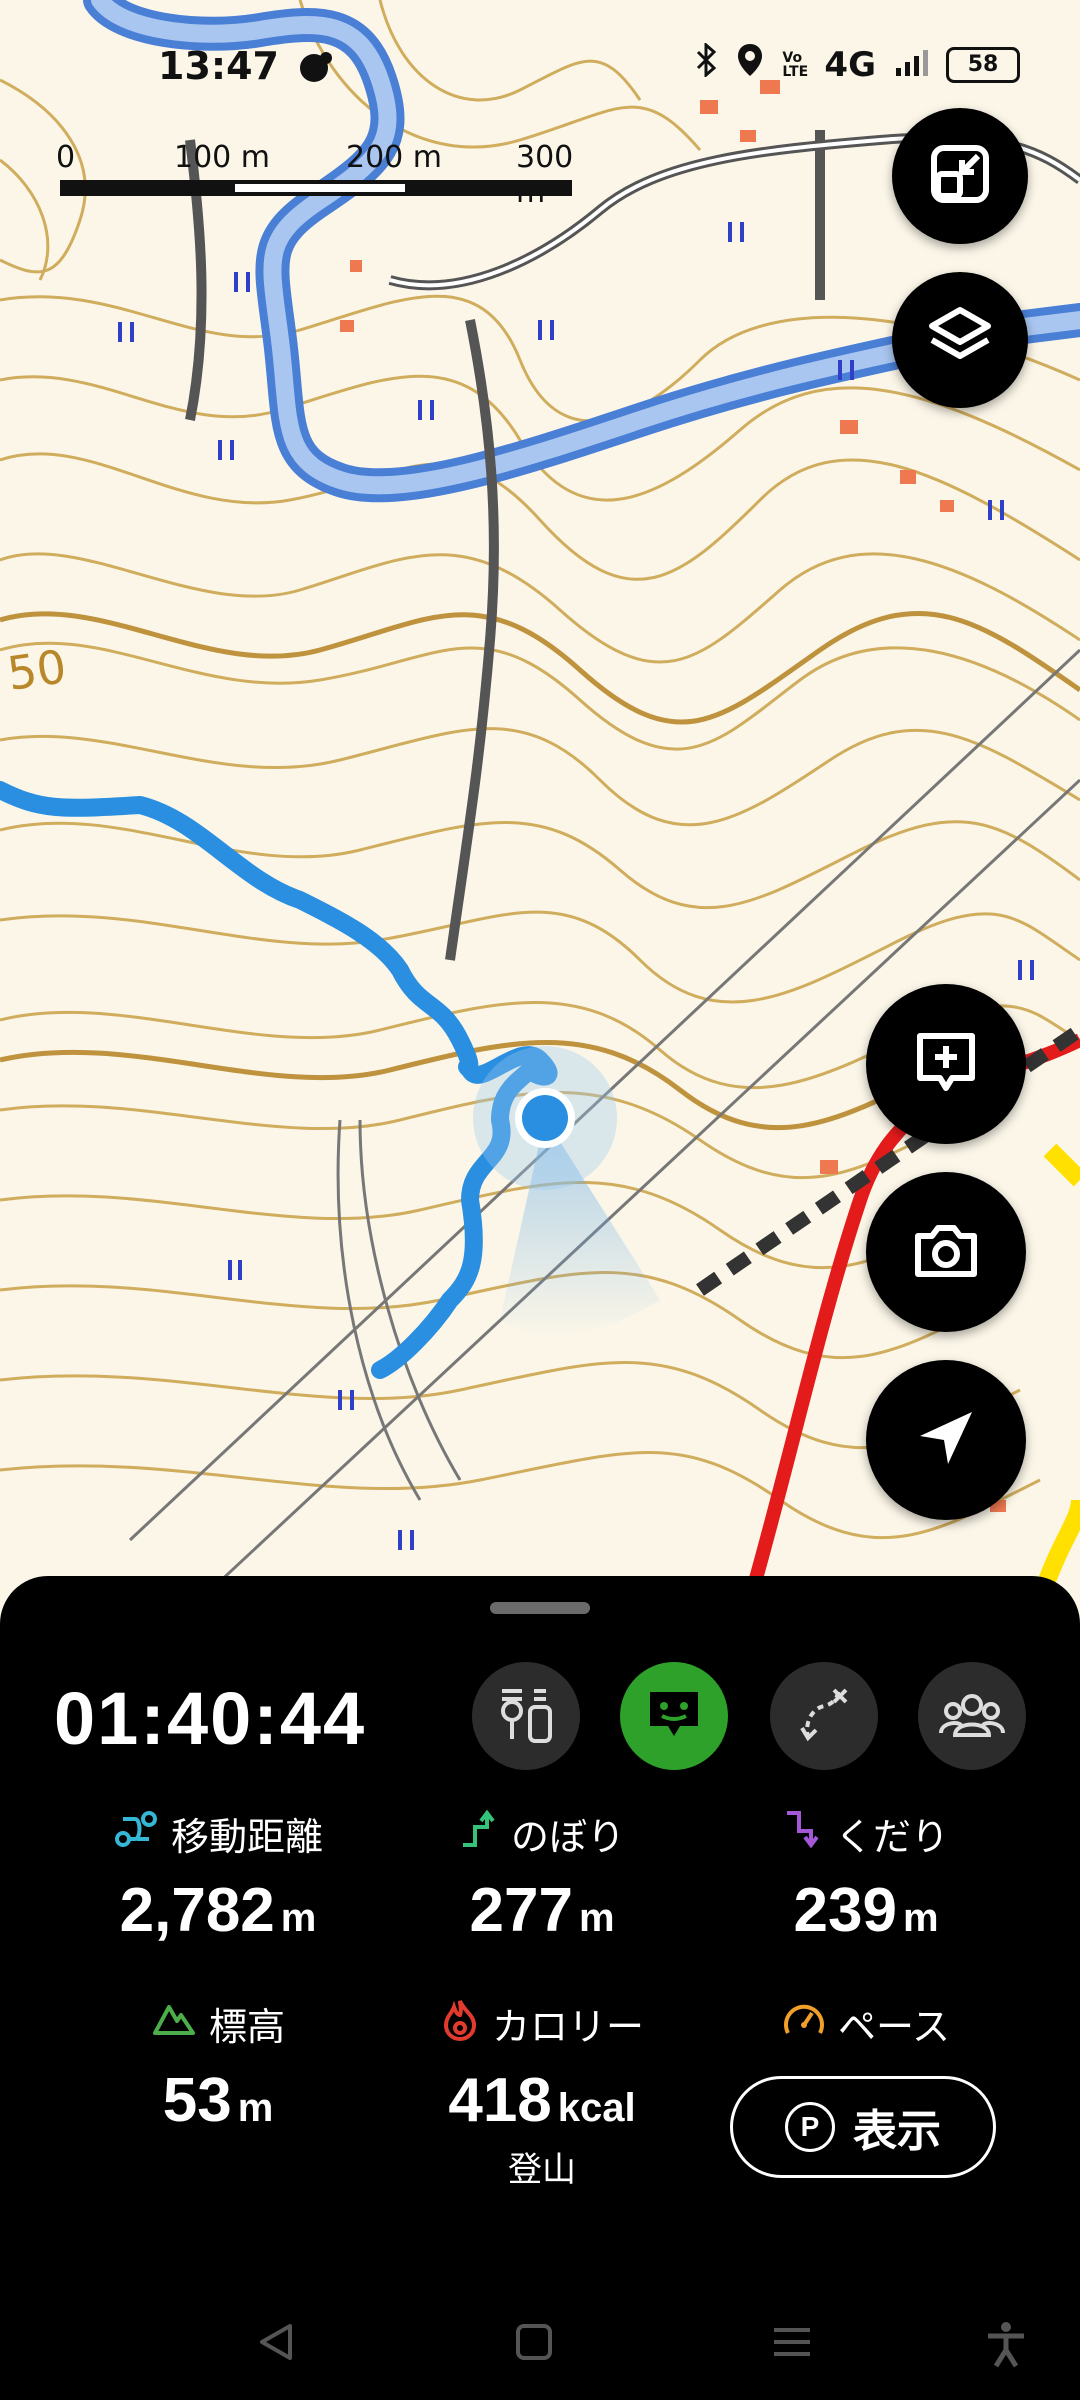 This screenshot has width=1080, height=2400. I want to click on elapsed-timer: 01:40:44, so click(210, 1718).